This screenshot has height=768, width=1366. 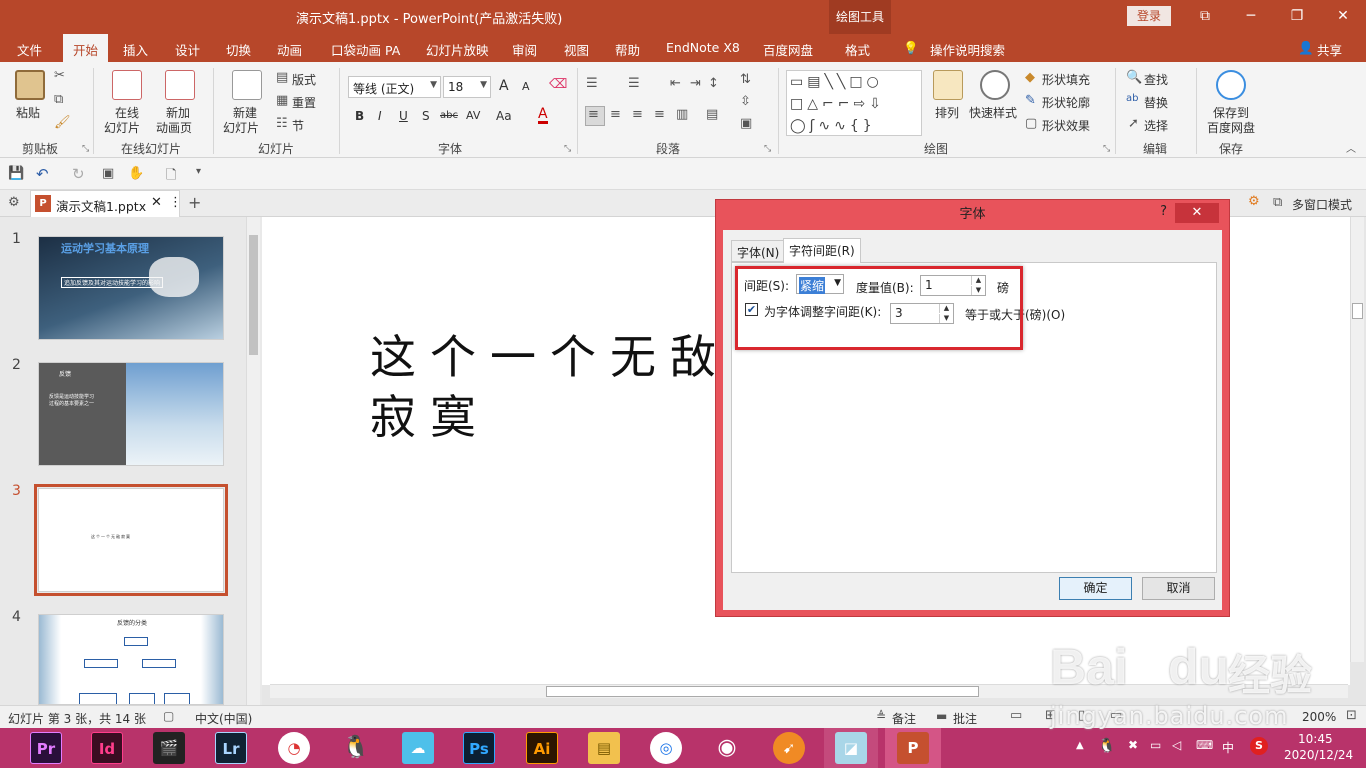 I want to click on thumbnails-scrollbar, so click(x=253, y=461).